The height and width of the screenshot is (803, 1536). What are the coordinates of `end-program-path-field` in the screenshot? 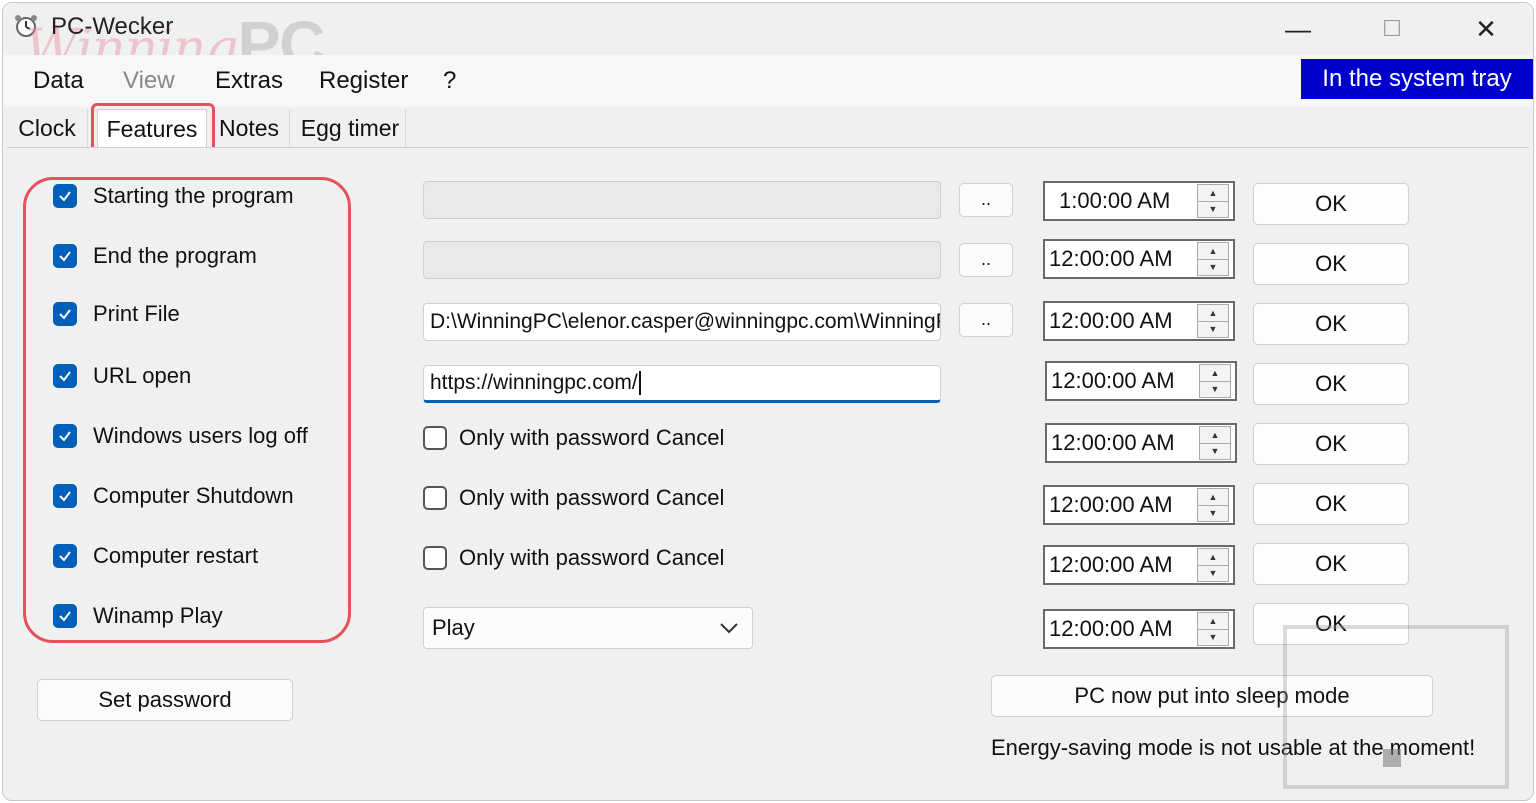 It's located at (682, 260).